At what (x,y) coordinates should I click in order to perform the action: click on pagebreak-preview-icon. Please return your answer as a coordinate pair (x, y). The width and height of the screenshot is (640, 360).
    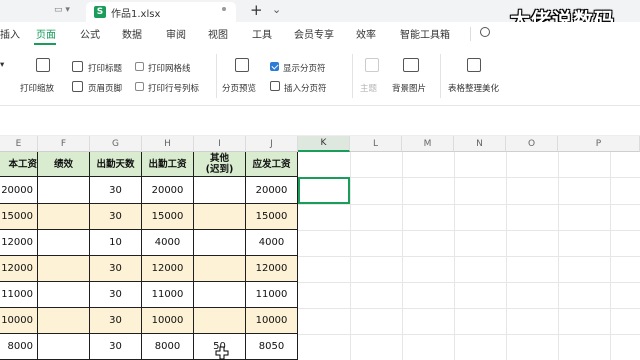
    Looking at the image, I should click on (242, 65).